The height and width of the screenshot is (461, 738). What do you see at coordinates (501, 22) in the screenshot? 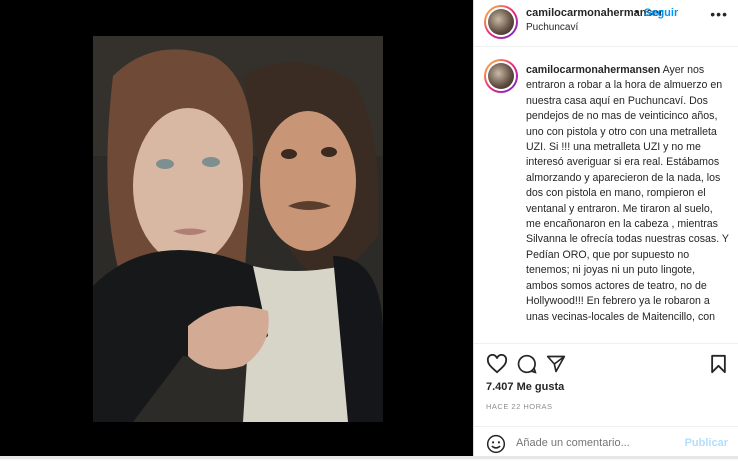
I see `avatar` at bounding box center [501, 22].